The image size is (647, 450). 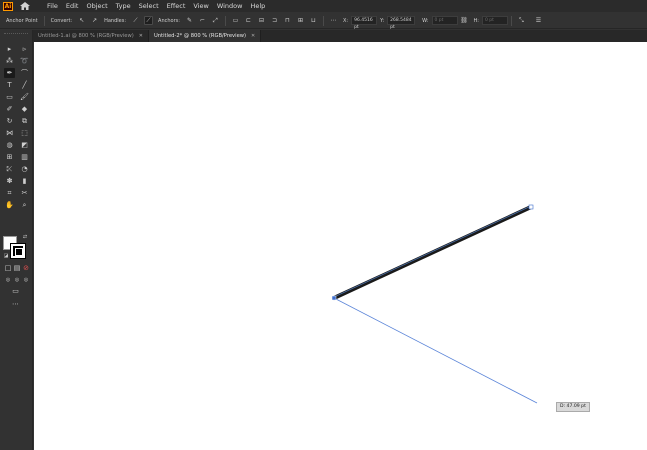 I want to click on isolate-icon: ⤡, so click(x=521, y=20).